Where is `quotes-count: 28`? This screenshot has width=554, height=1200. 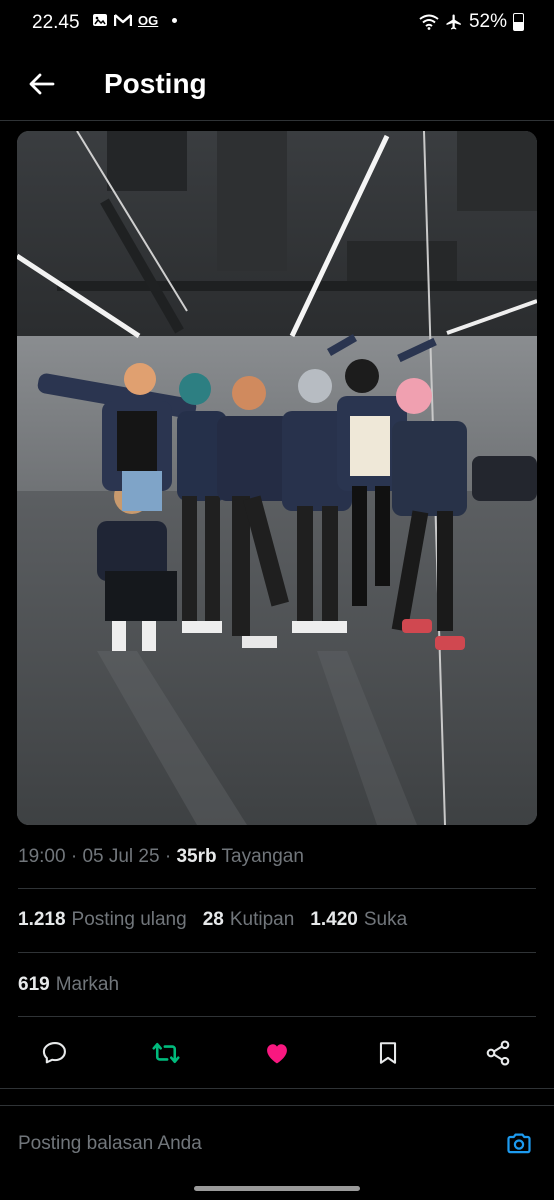 quotes-count: 28 is located at coordinates (213, 919).